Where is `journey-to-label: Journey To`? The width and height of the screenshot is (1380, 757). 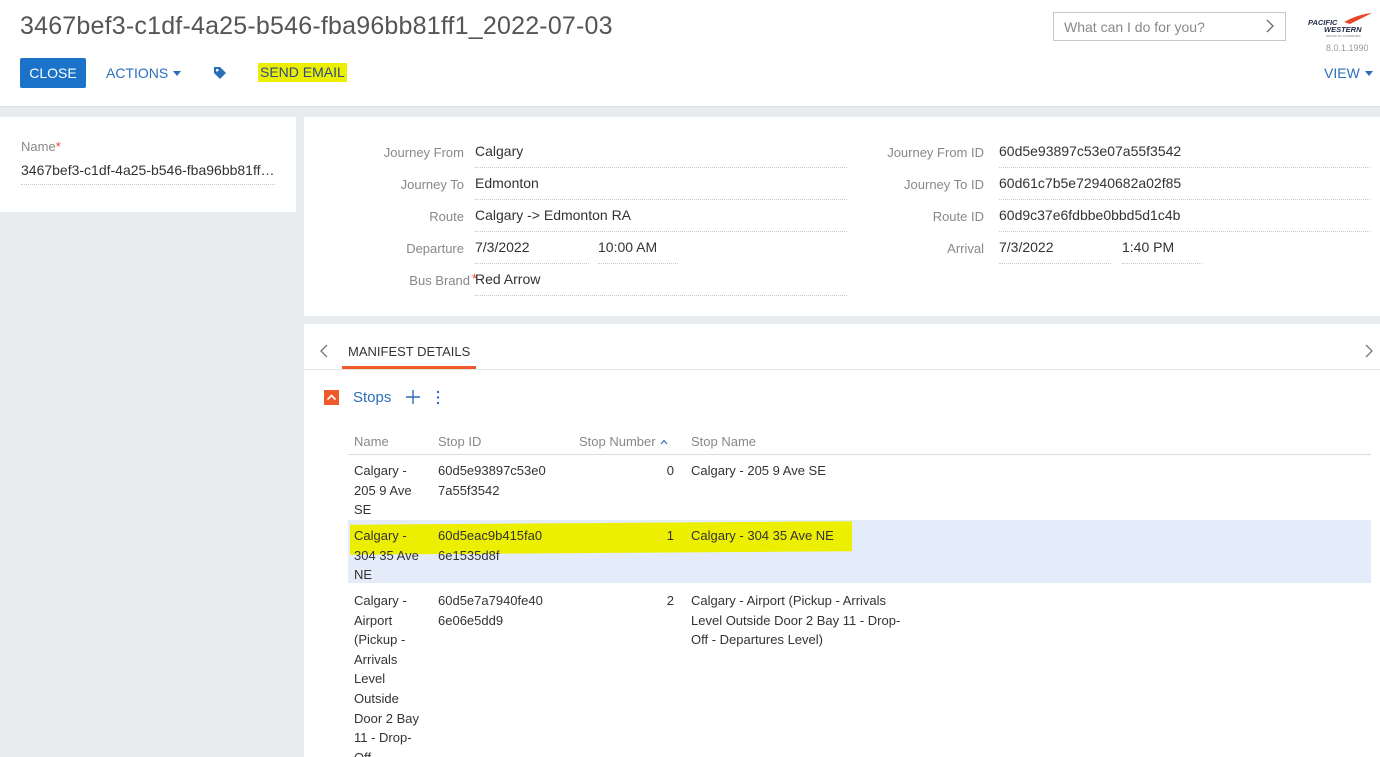
journey-to-label: Journey To is located at coordinates (432, 184).